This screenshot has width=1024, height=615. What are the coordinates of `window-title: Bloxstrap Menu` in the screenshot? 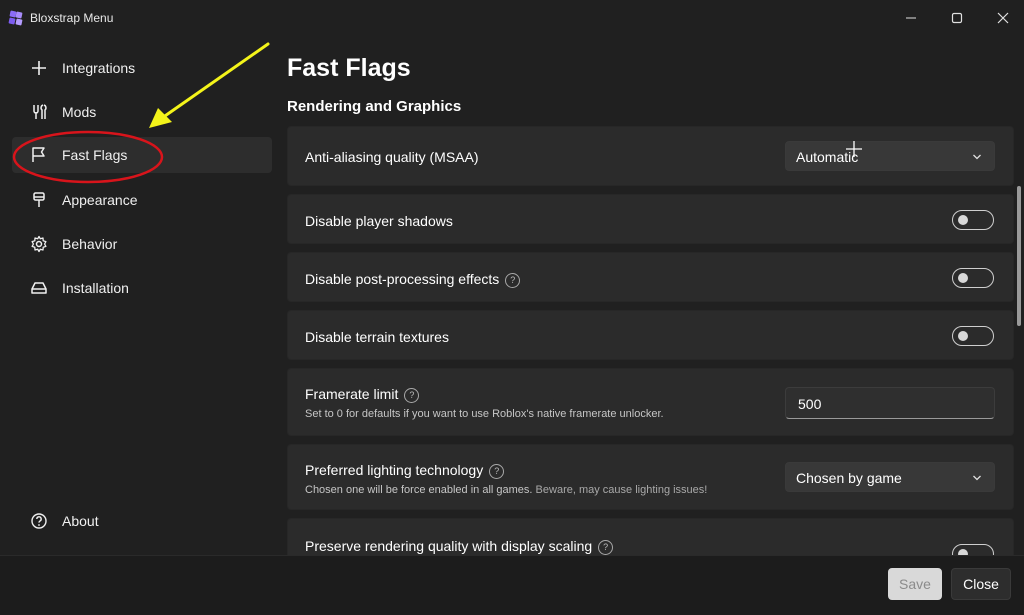 It's located at (72, 18).